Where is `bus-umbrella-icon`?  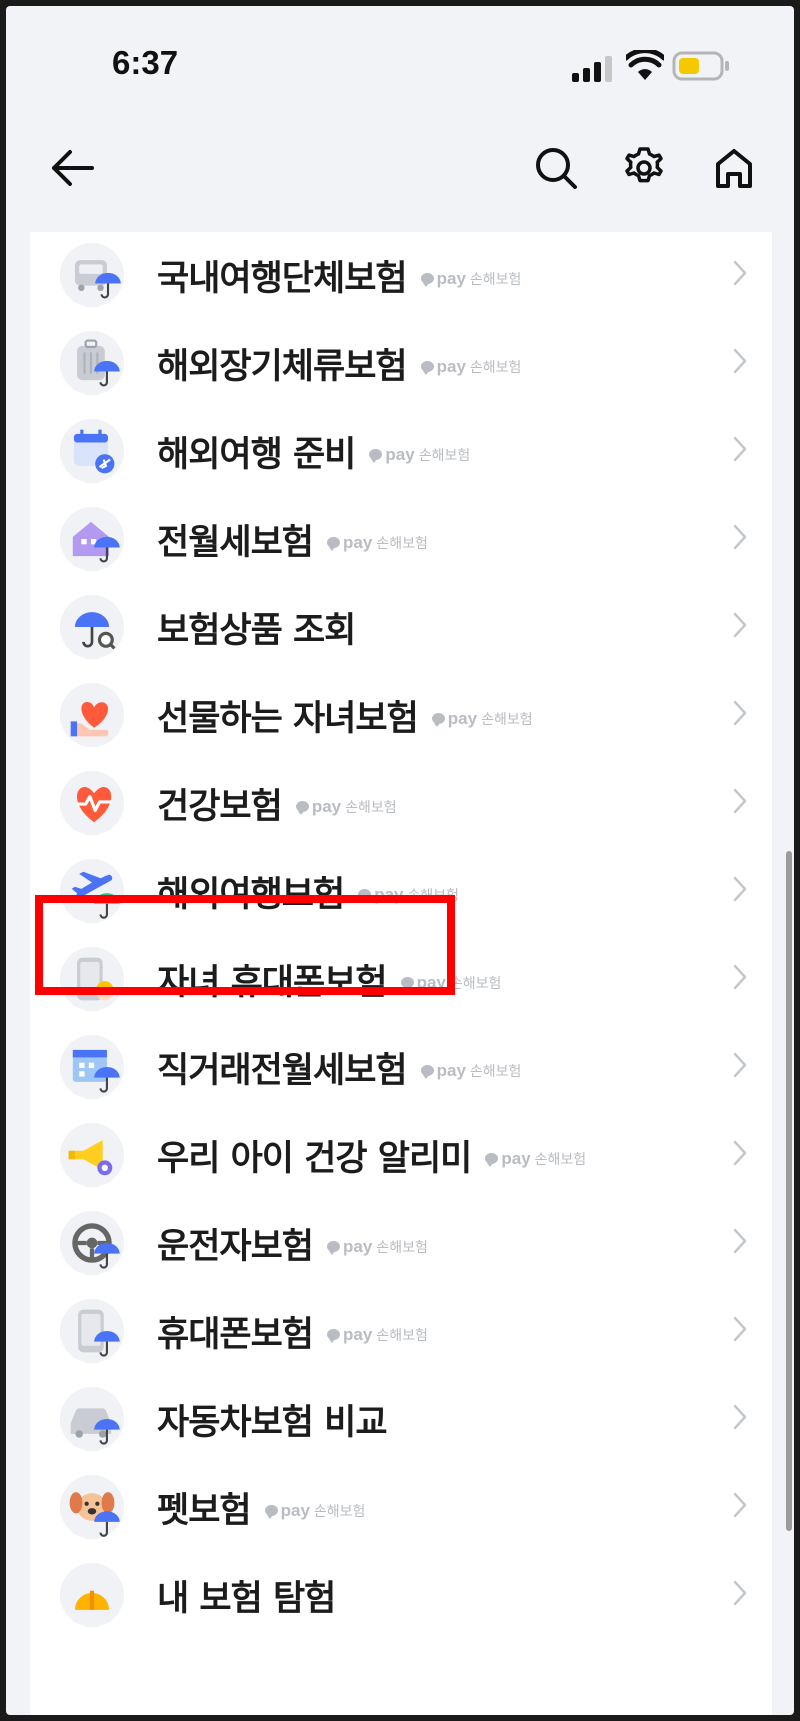 bus-umbrella-icon is located at coordinates (92, 275).